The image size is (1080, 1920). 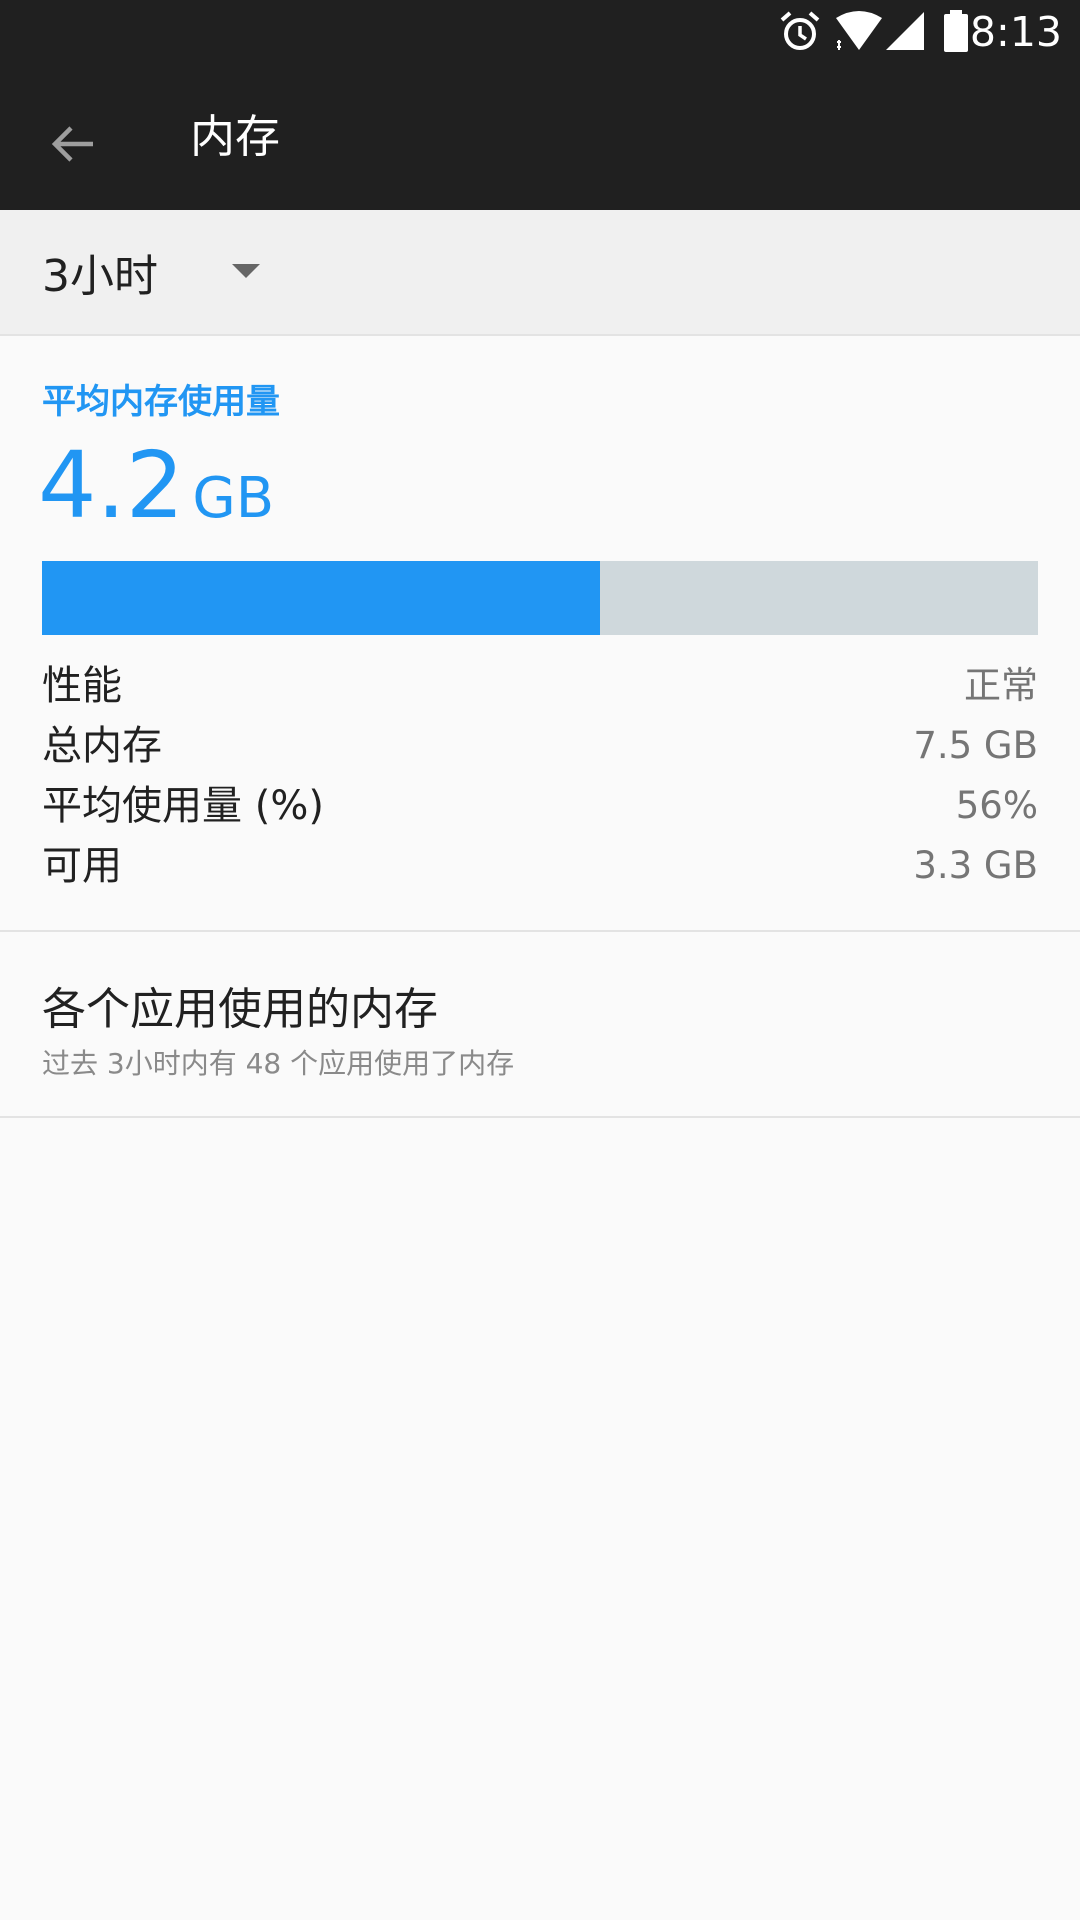 What do you see at coordinates (183, 806) in the screenshot?
I see `stat-label: 平均使用量 (%)` at bounding box center [183, 806].